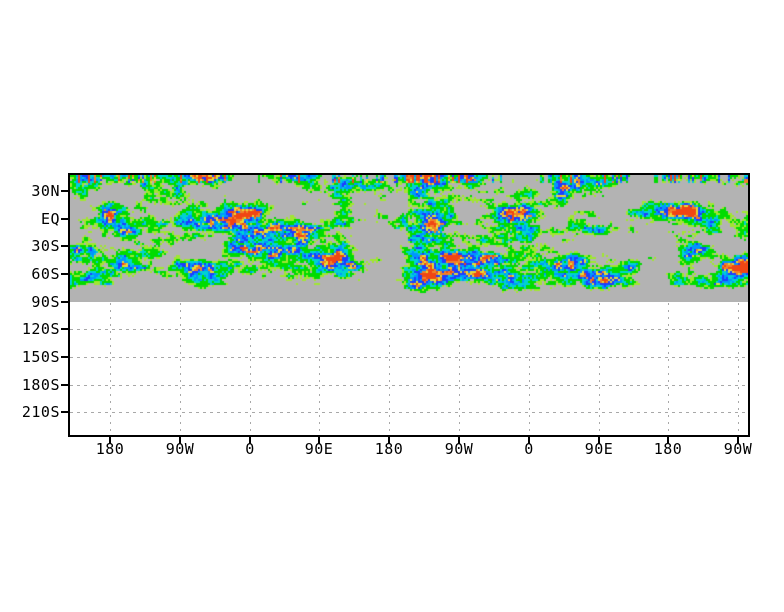 The height and width of the screenshot is (612, 784). I want to click on y-axis-label: 30N, so click(45, 191).